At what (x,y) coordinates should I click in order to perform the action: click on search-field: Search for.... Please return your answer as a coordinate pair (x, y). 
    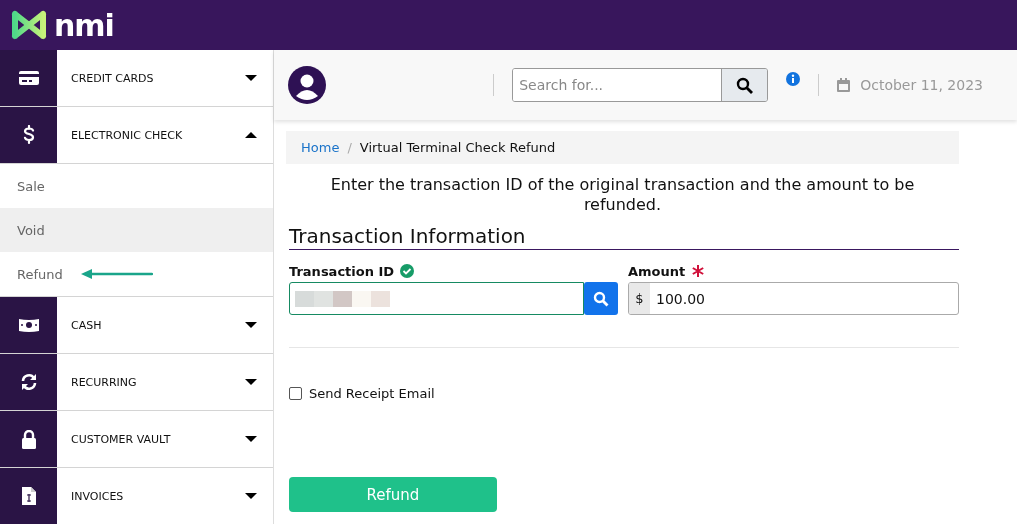
    Looking at the image, I should click on (640, 85).